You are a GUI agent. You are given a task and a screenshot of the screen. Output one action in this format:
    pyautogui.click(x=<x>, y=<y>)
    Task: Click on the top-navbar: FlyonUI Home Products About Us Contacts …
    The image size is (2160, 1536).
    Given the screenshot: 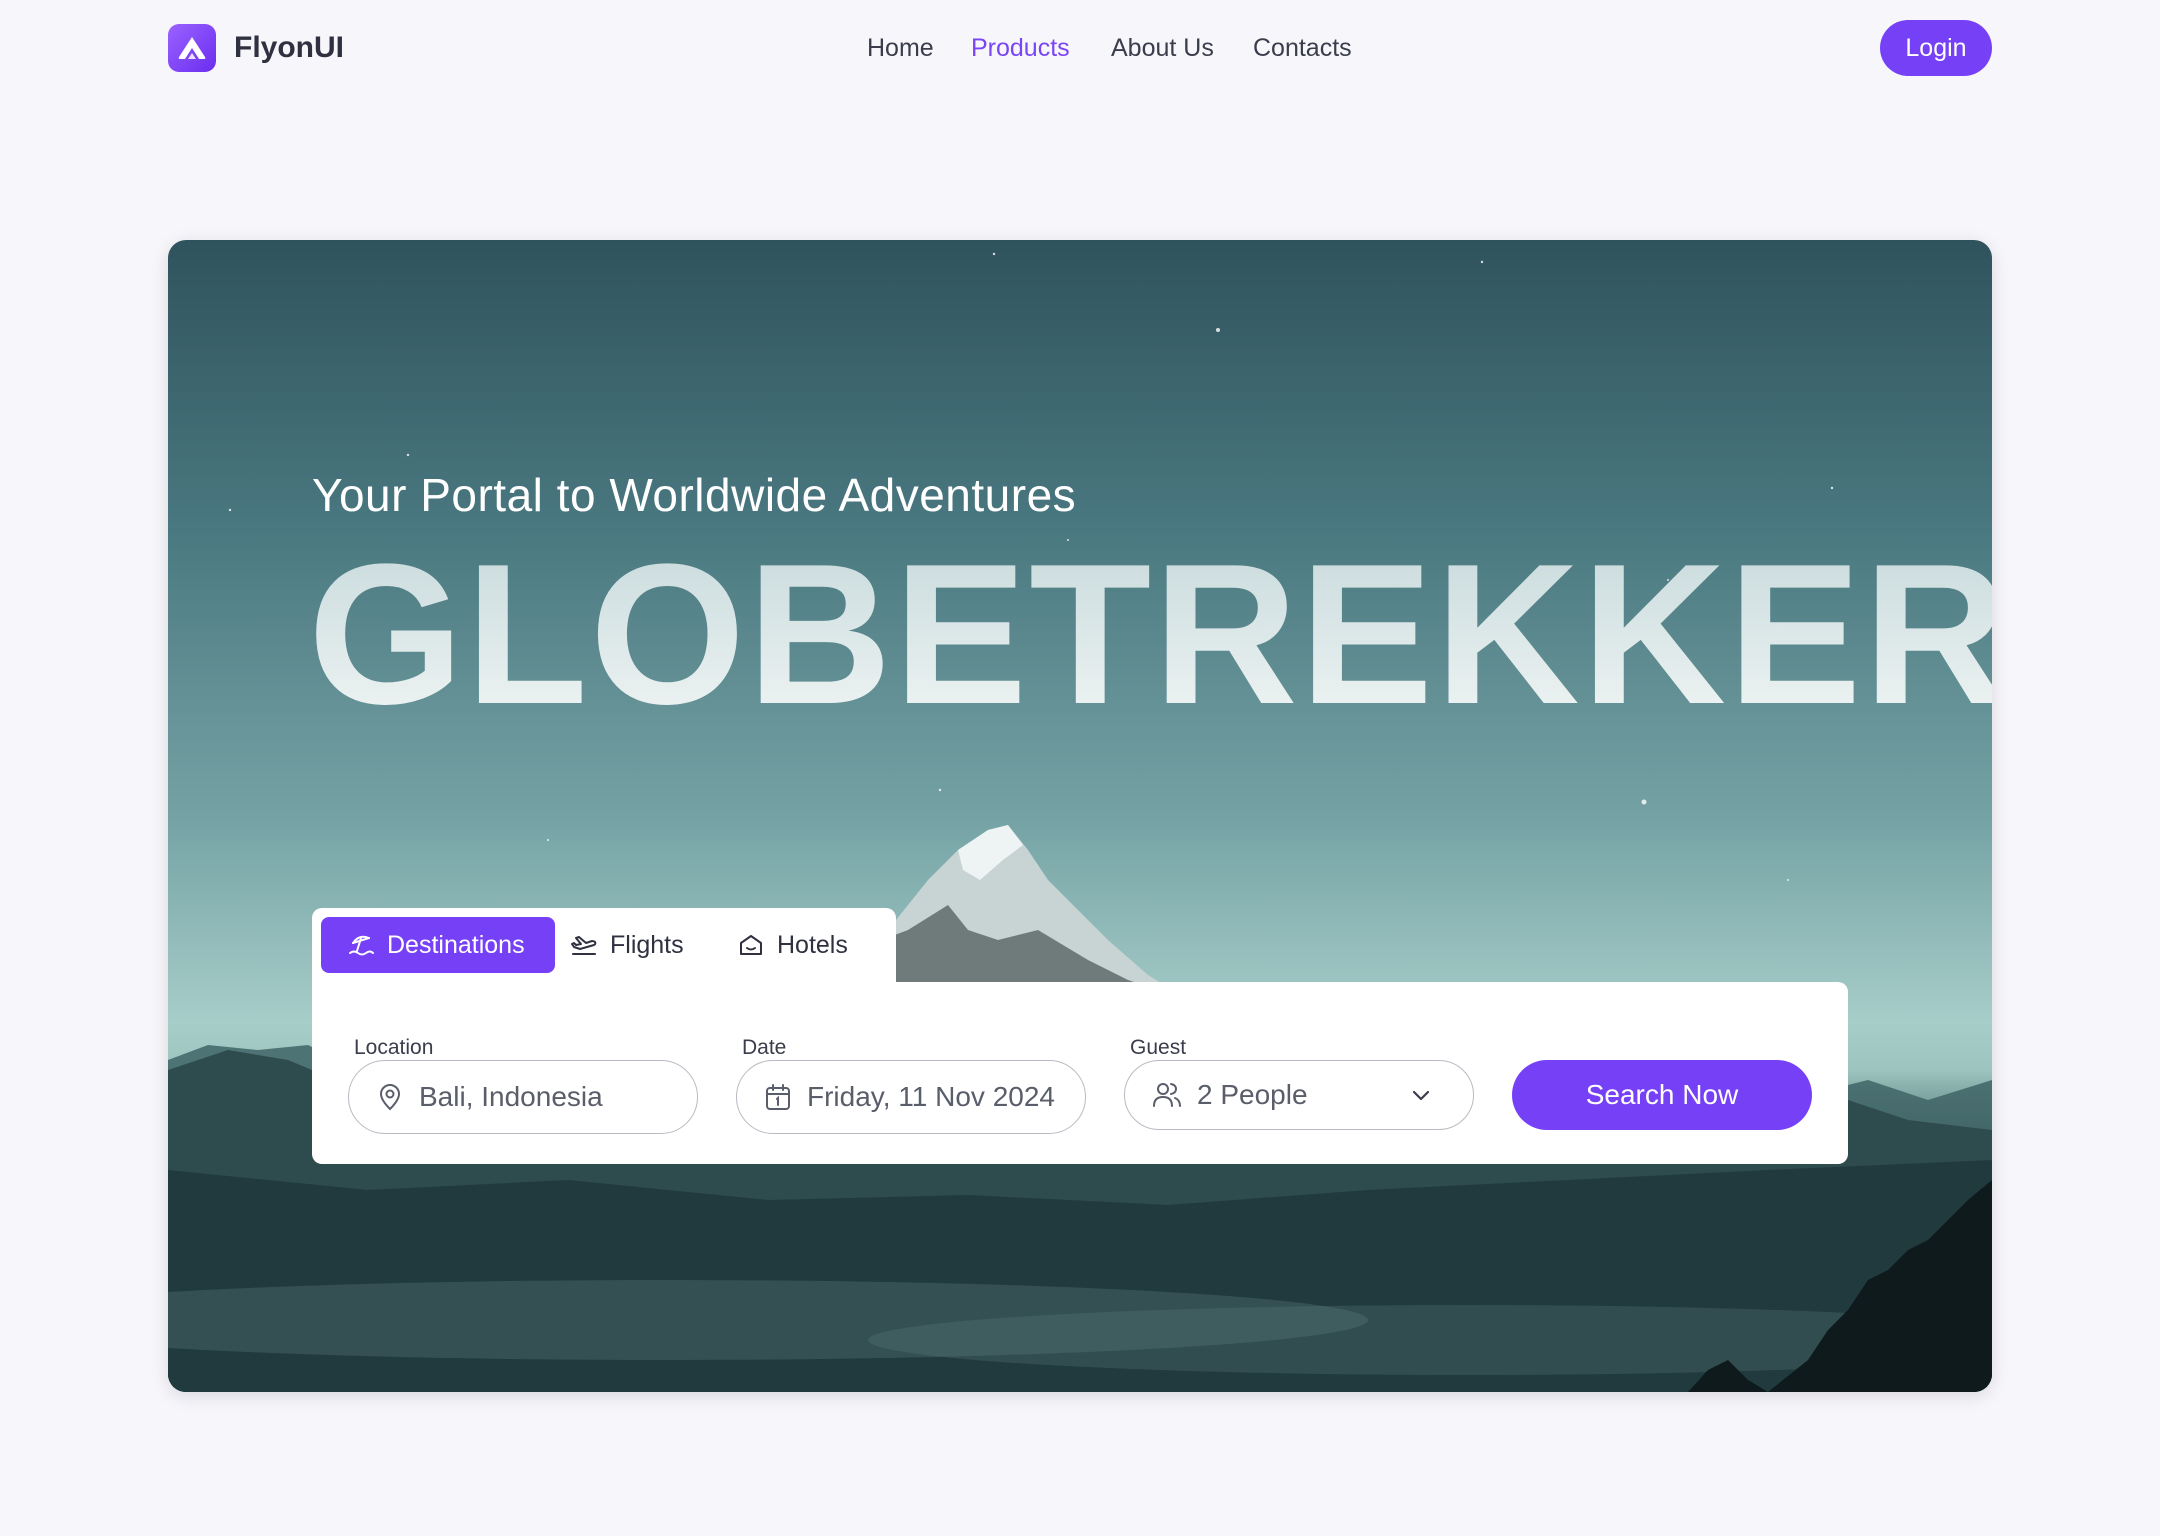 What is the action you would take?
    pyautogui.click(x=1080, y=48)
    